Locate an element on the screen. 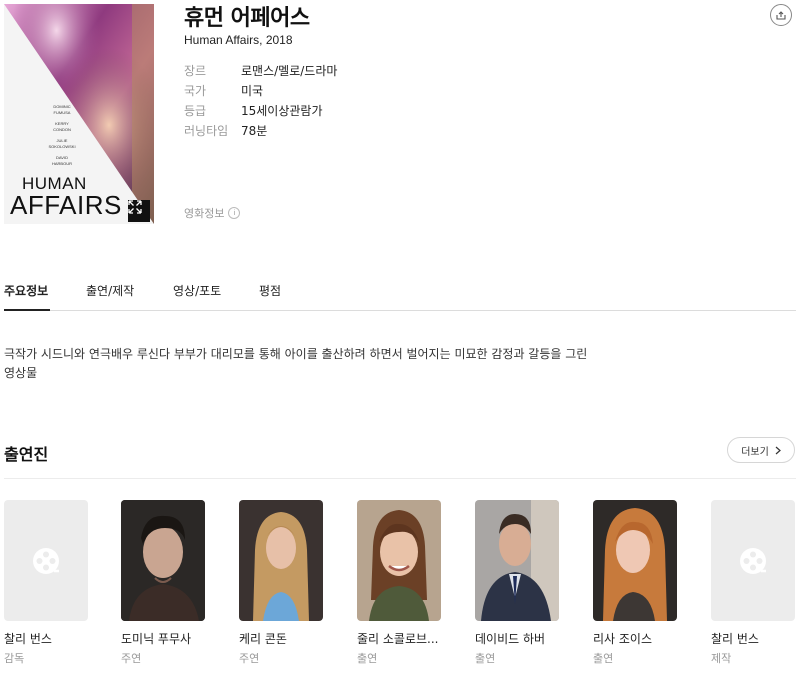 This screenshot has width=800, height=676. poster-title-line2: AFFAIRS is located at coordinates (66, 205).